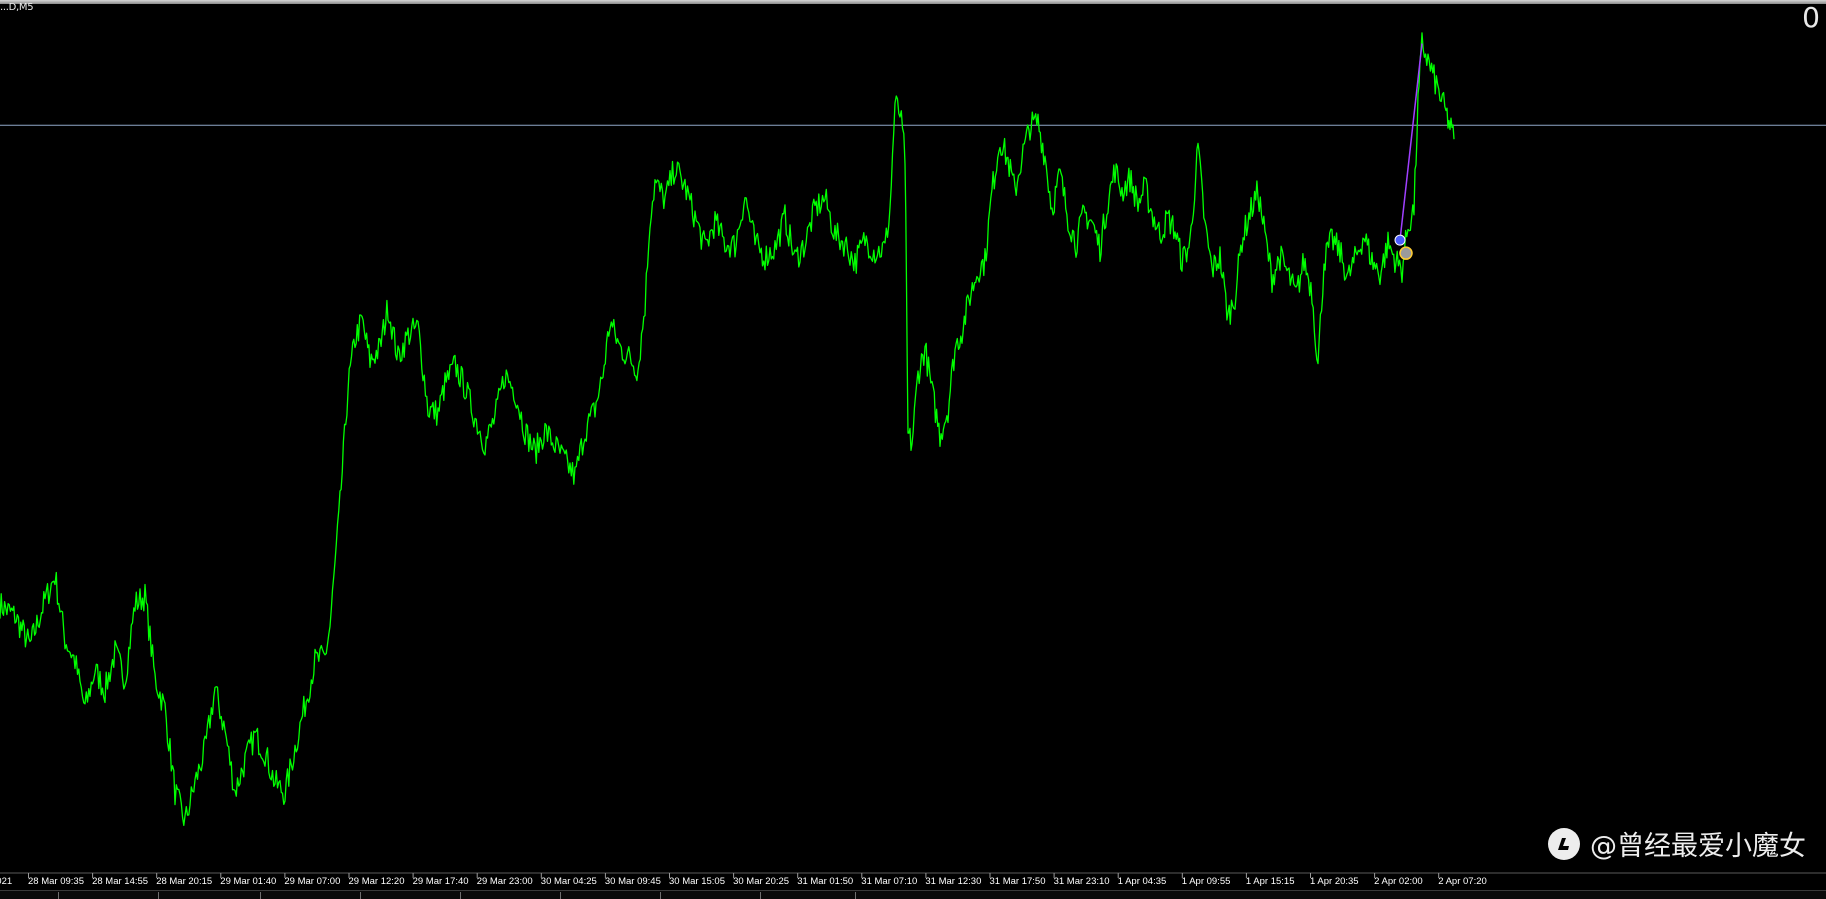  What do you see at coordinates (1082, 881) in the screenshot?
I see `x-tick-label: 31 Mar 23:10` at bounding box center [1082, 881].